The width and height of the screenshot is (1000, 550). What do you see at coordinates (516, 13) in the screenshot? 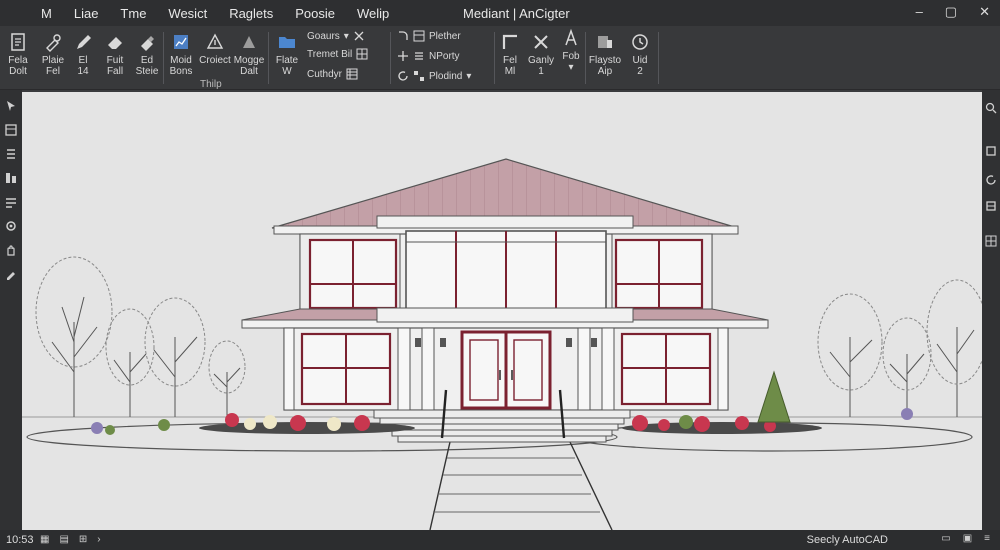
I see `window-title: Mediant | AnCigter` at bounding box center [516, 13].